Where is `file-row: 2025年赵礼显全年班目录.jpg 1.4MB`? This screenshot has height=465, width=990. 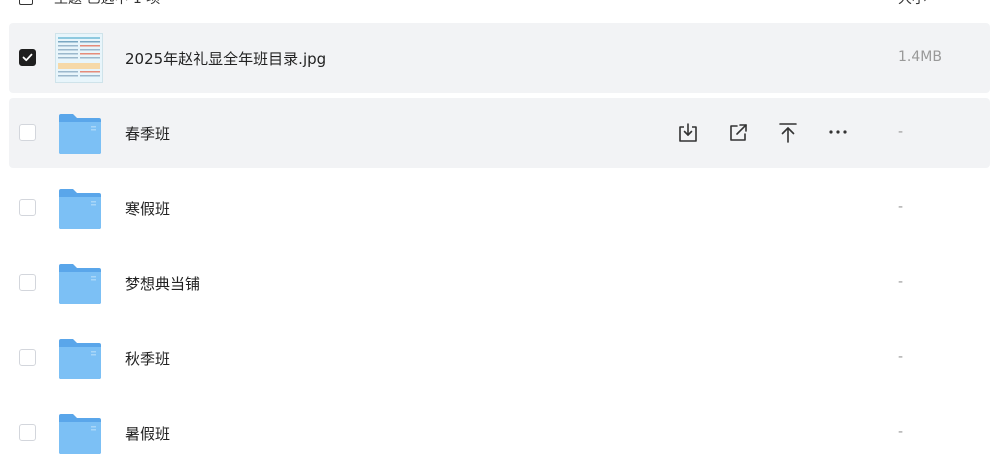 file-row: 2025年赵礼显全年班目录.jpg 1.4MB is located at coordinates (499, 58).